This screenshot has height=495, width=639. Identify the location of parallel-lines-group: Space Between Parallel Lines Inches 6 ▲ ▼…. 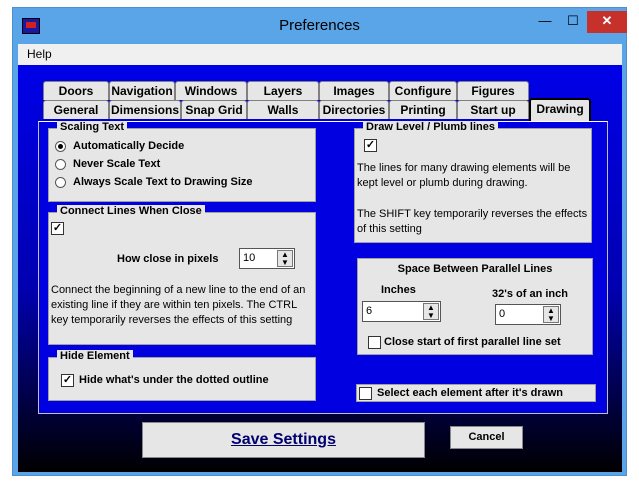
(475, 306).